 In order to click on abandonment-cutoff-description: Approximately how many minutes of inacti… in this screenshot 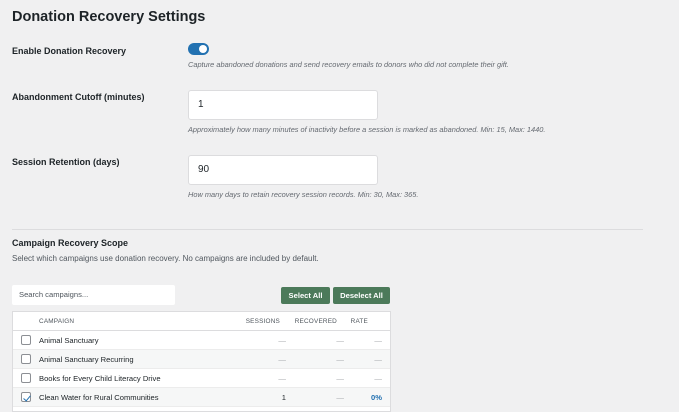, I will do `click(367, 129)`.